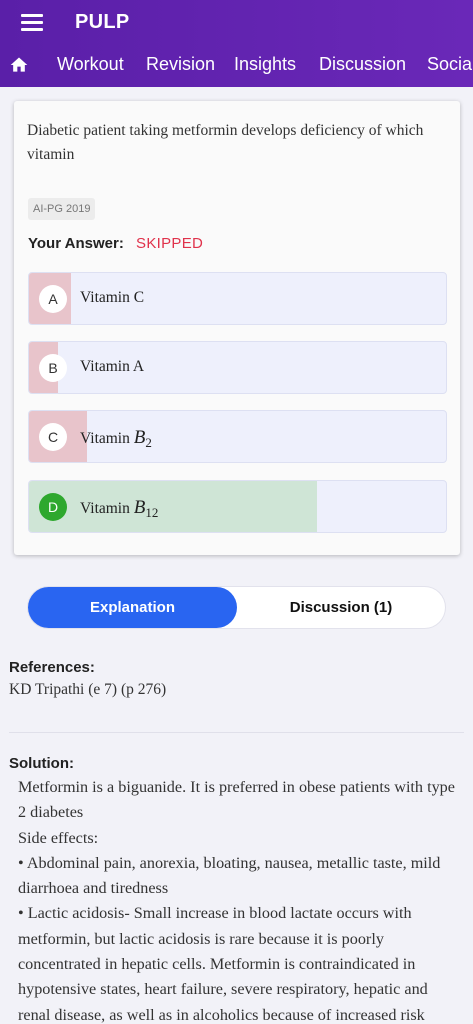 Image resolution: width=473 pixels, height=1024 pixels. I want to click on option-b-letter: B, so click(53, 368).